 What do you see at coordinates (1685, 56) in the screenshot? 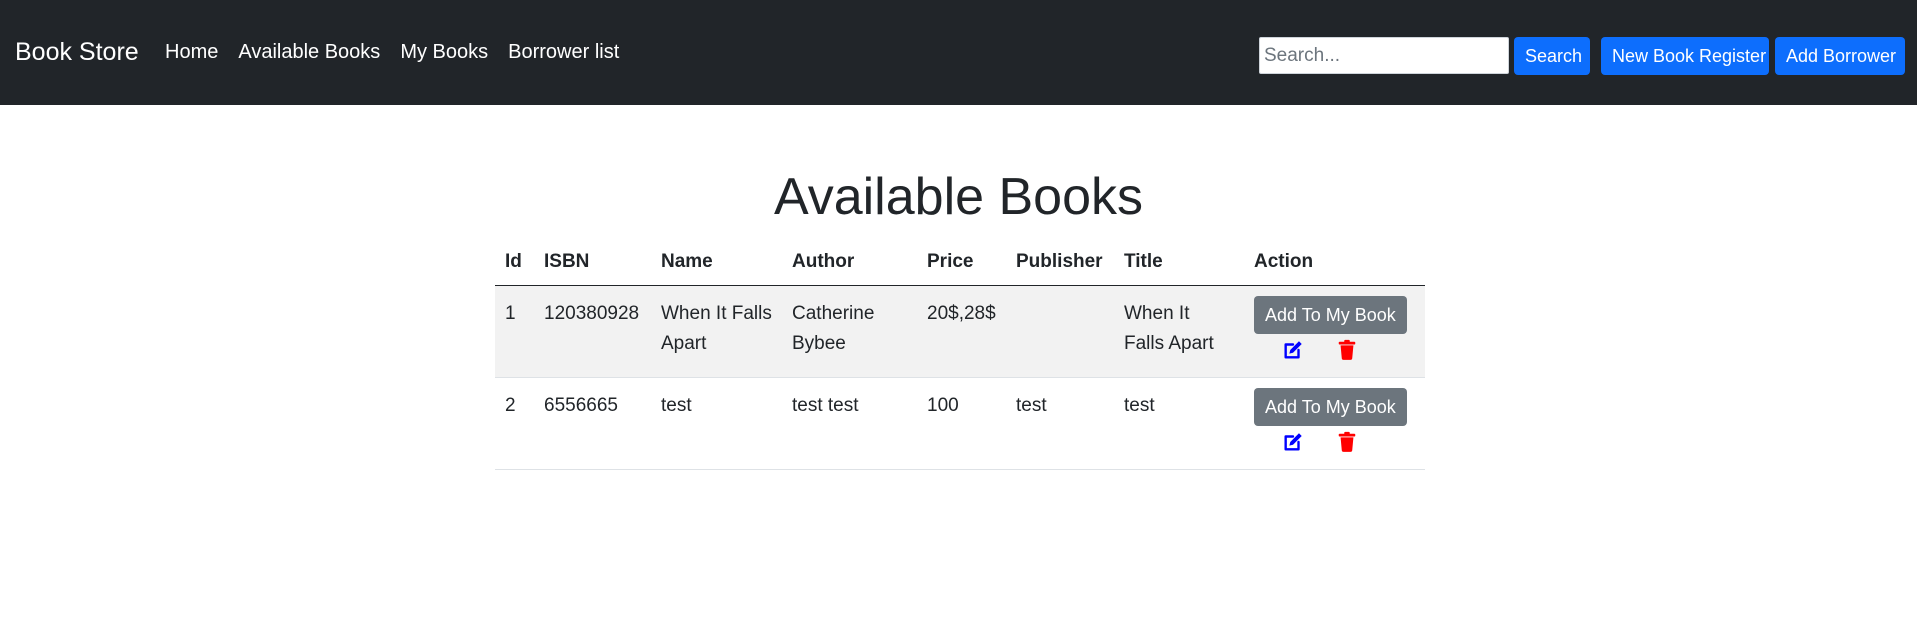
I see `new-book-register-button: New Book Register` at bounding box center [1685, 56].